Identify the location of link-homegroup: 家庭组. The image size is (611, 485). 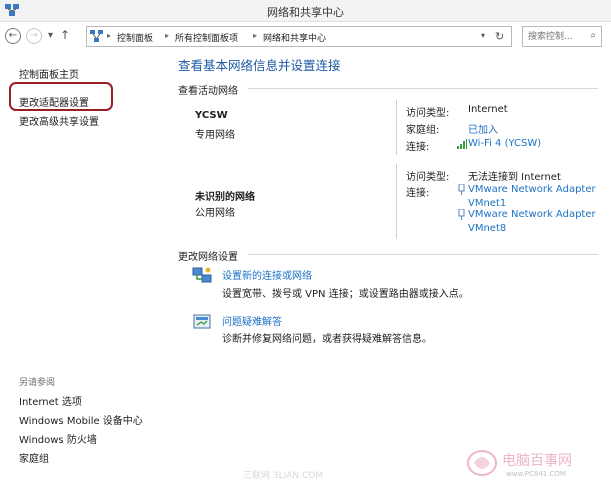
(34, 457).